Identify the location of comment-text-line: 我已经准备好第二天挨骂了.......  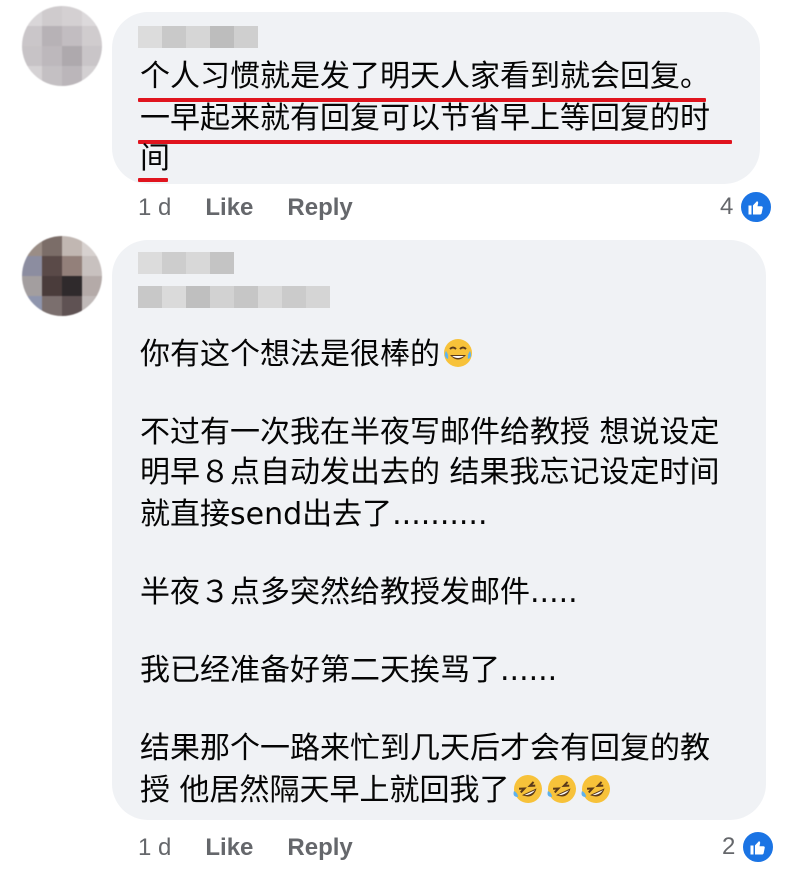
(349, 670).